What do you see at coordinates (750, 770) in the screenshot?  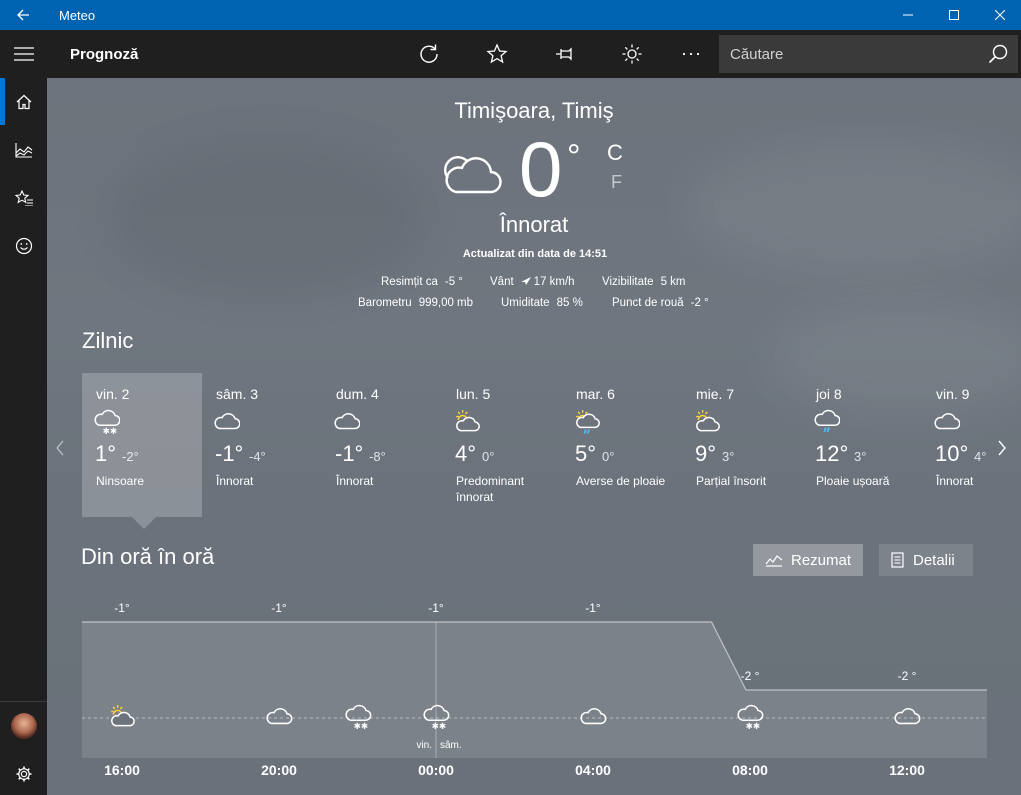 I see `hour-time-label: 08:00` at bounding box center [750, 770].